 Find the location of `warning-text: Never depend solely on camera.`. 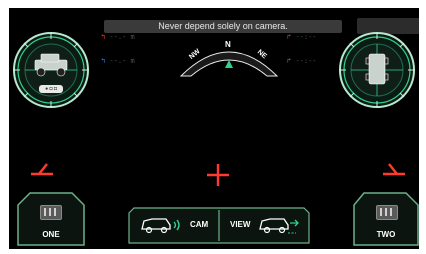

warning-text: Never depend solely on camera. is located at coordinates (223, 26).